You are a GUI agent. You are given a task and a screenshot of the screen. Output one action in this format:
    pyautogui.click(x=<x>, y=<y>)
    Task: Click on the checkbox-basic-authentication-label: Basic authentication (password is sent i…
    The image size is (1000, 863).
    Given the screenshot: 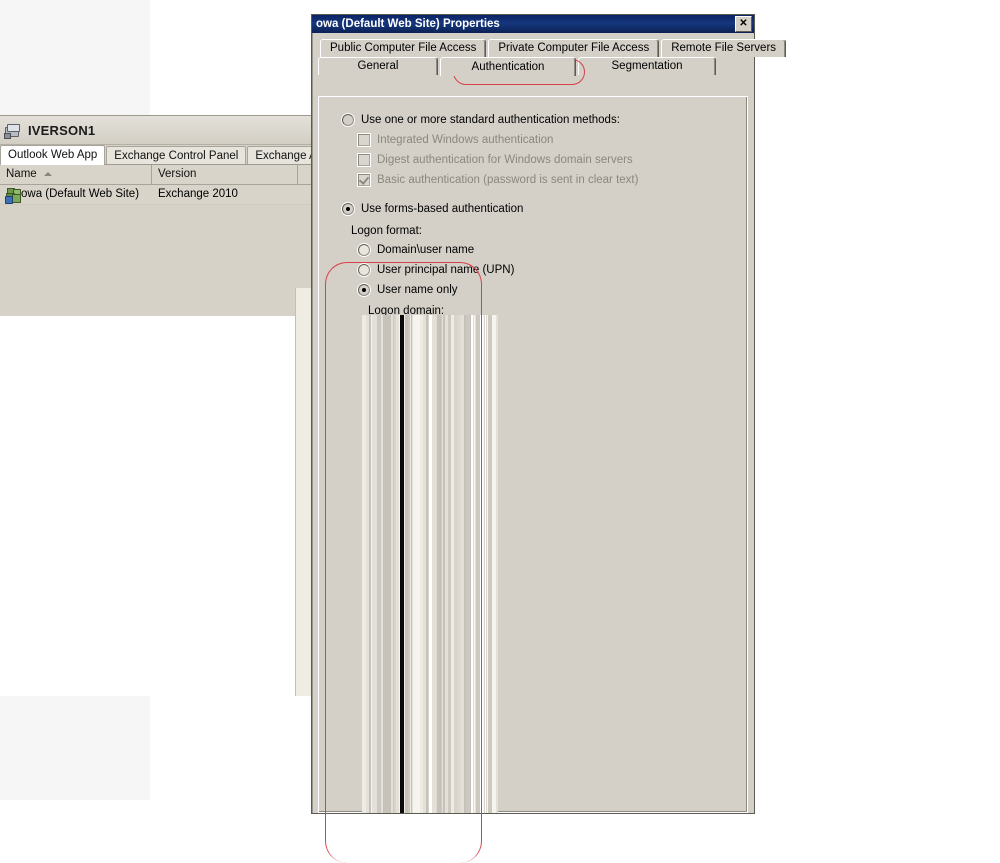 What is the action you would take?
    pyautogui.click(x=508, y=180)
    